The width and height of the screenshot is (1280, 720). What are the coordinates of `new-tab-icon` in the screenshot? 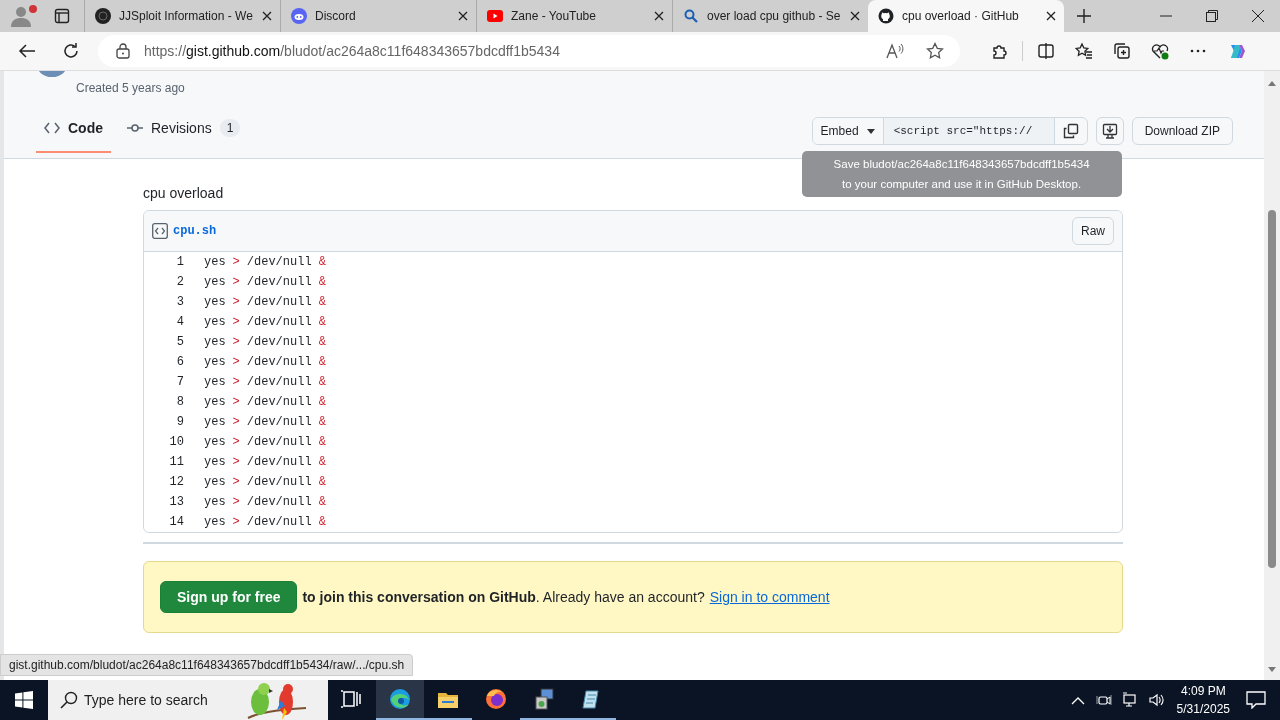 It's located at (1084, 16).